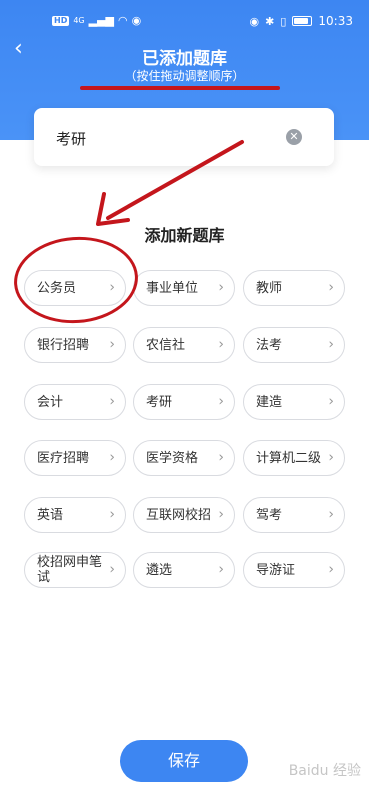 The height and width of the screenshot is (790, 369). I want to click on chip-internet-campus: 互联网校招 ›, so click(184, 515).